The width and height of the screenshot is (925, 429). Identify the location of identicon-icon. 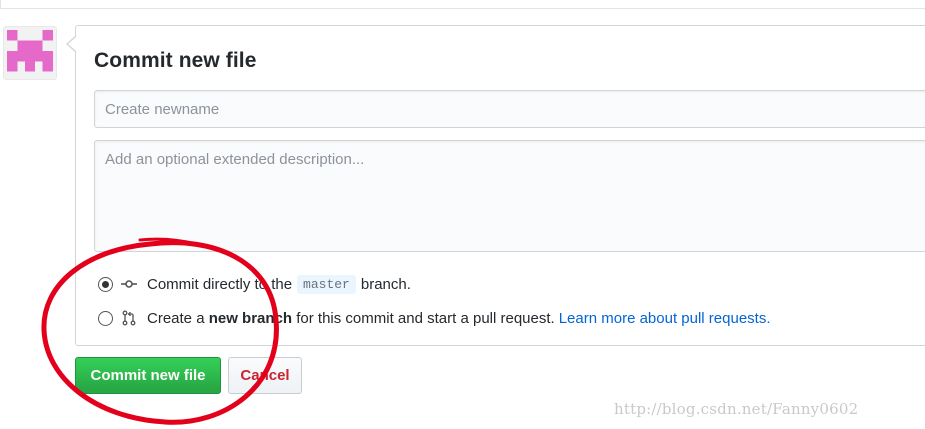
(30, 53).